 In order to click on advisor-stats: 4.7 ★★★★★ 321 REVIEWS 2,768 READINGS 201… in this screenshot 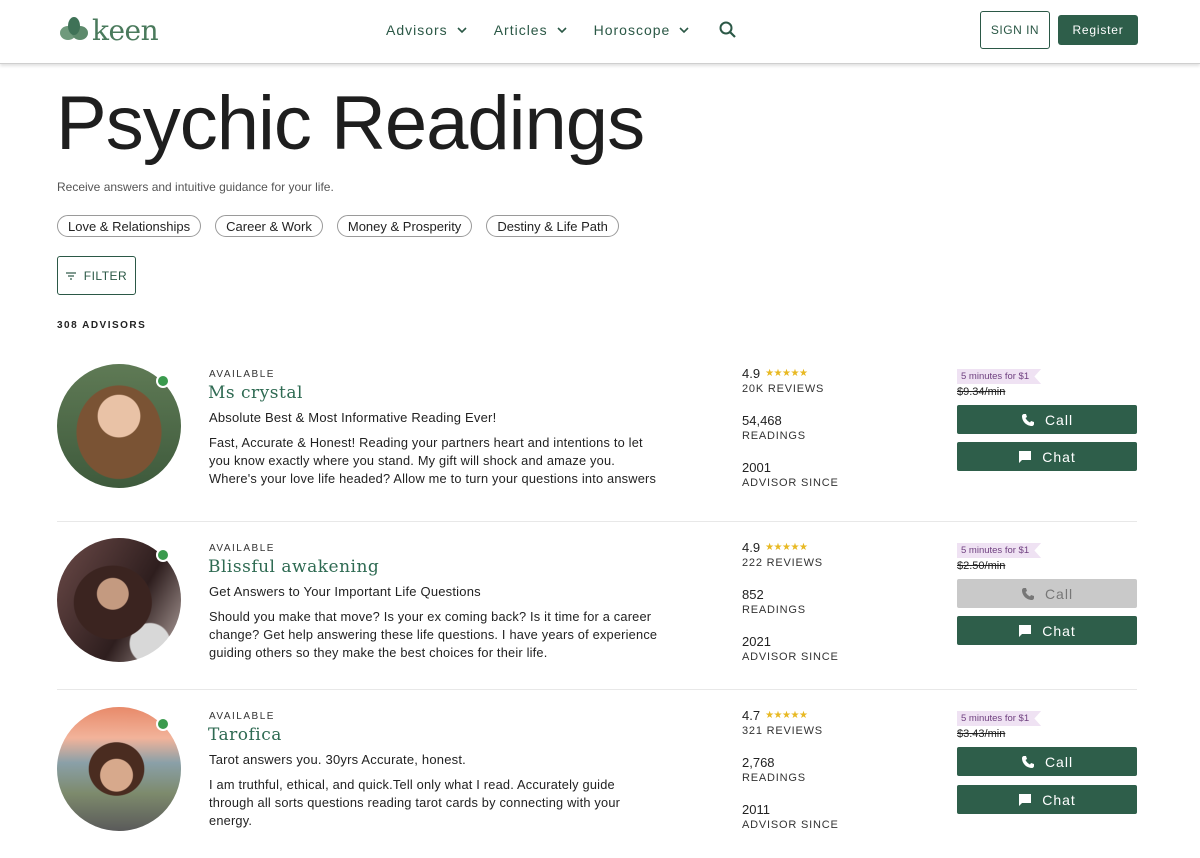, I will do `click(822, 769)`.